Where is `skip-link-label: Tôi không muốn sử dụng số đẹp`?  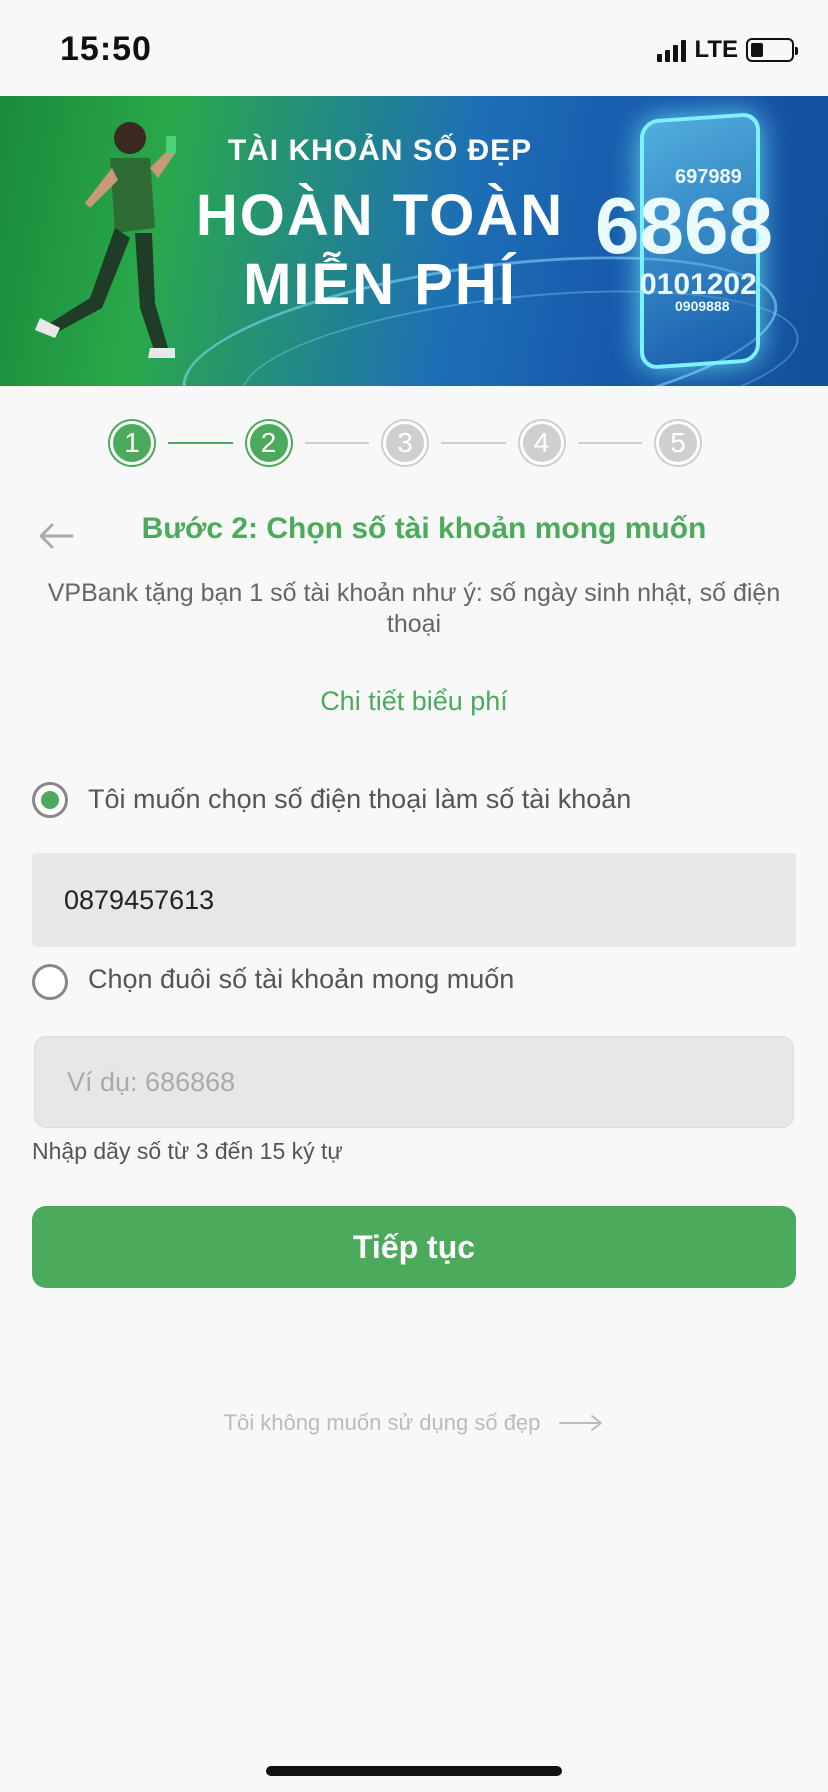 skip-link-label: Tôi không muốn sử dụng số đẹp is located at coordinates (382, 1422).